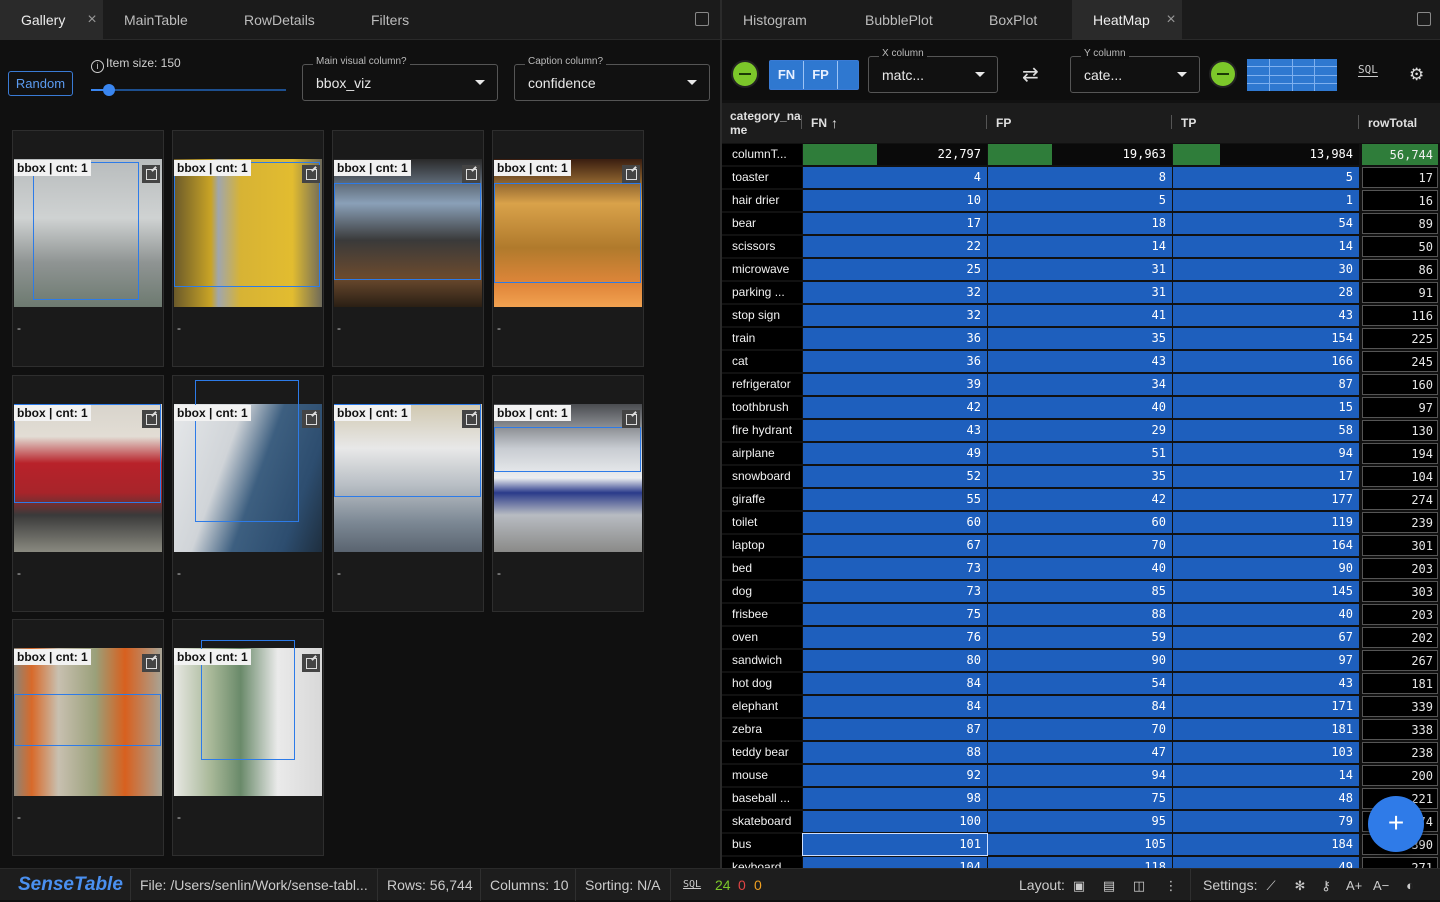 The image size is (1440, 902). Describe the element at coordinates (1080, 775) in the screenshot. I see `cell-fp: 94` at that location.